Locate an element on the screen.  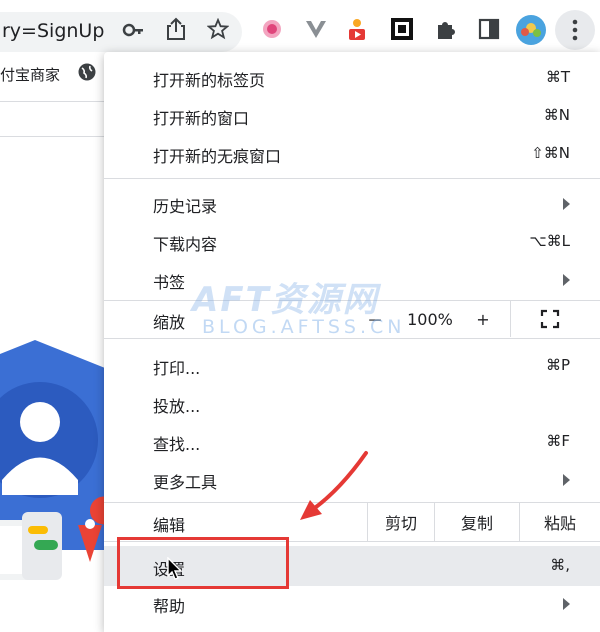
copy-label: 复制 is located at coordinates (476, 523).